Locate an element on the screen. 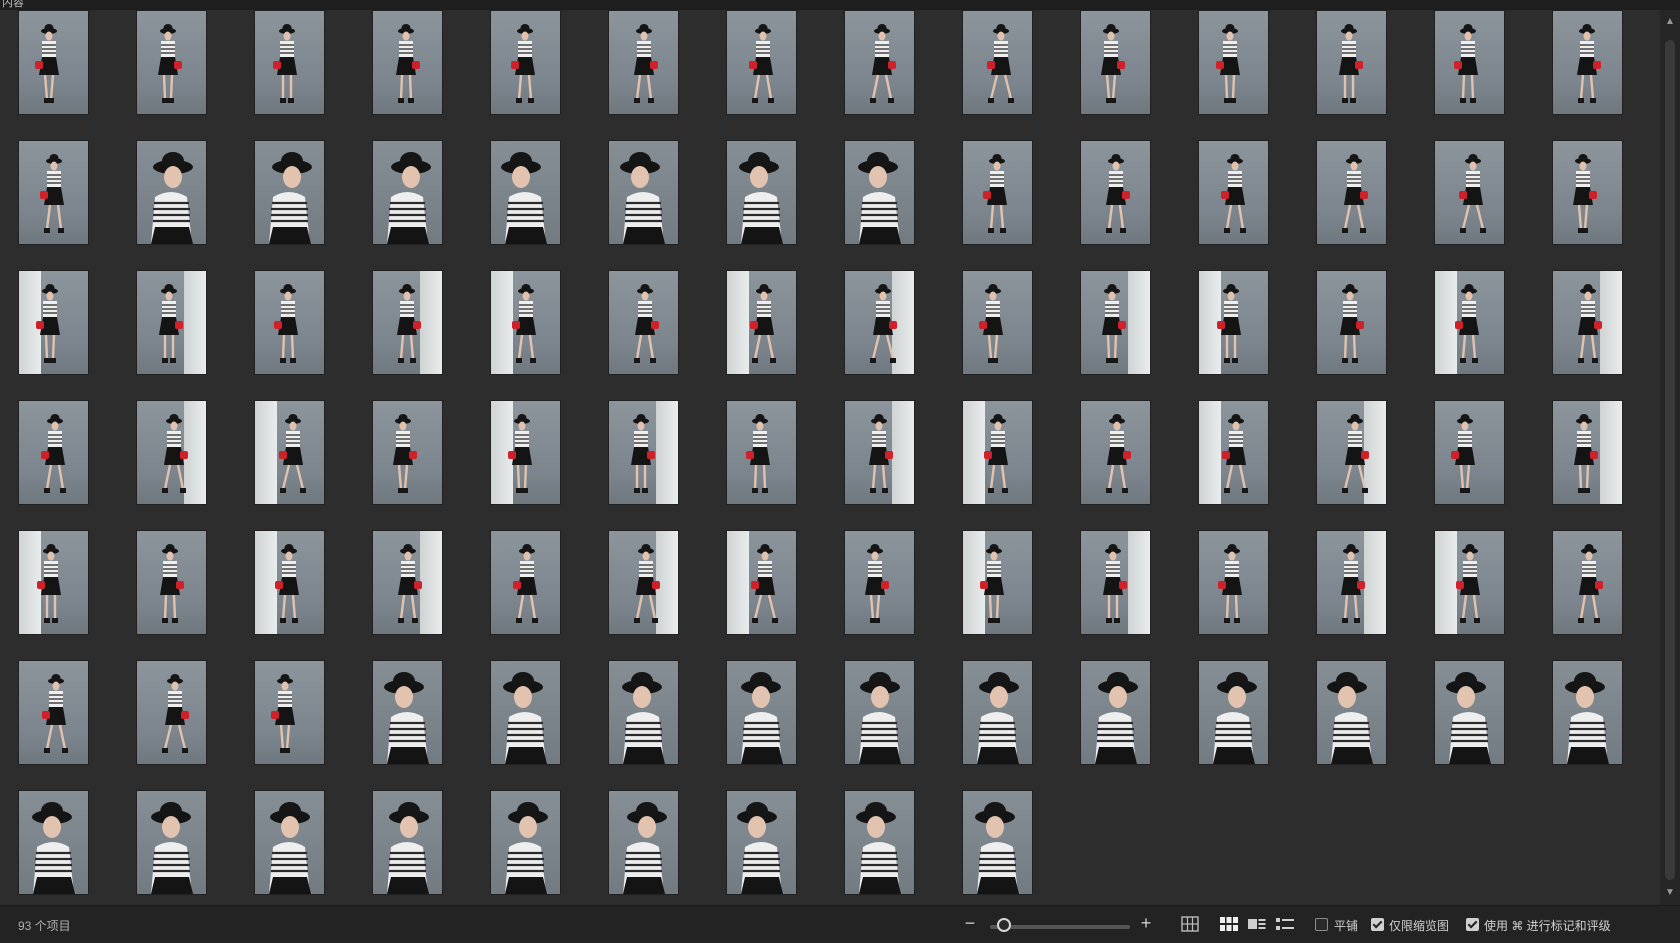 The width and height of the screenshot is (1680, 943). zoom-in-button: + is located at coordinates (1146, 923).